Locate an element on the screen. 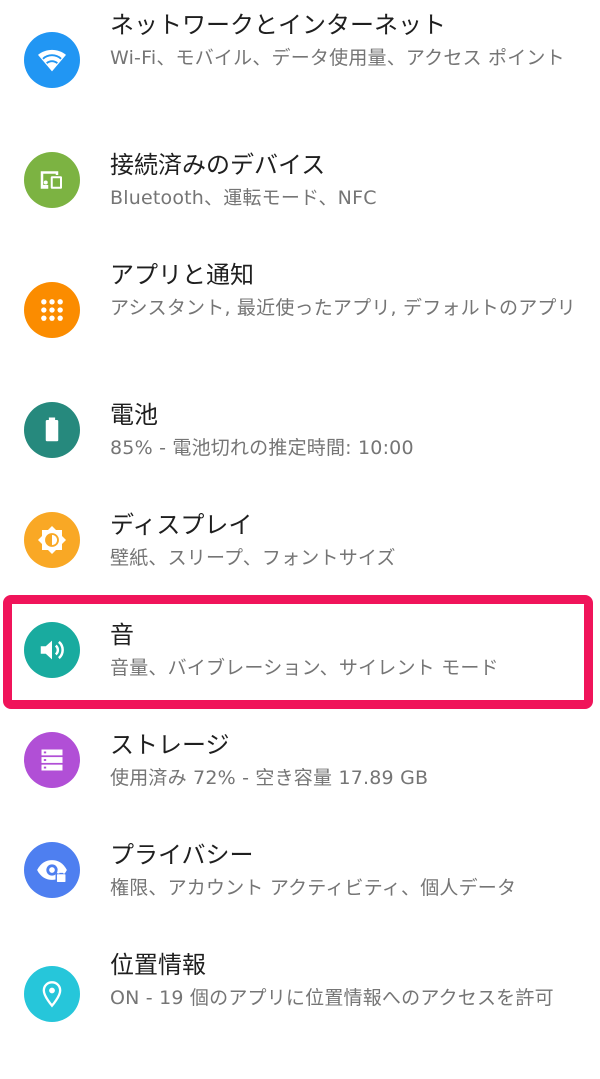 Image resolution: width=600 pixels, height=1079 pixels. apps-grid-icon is located at coordinates (52, 310).